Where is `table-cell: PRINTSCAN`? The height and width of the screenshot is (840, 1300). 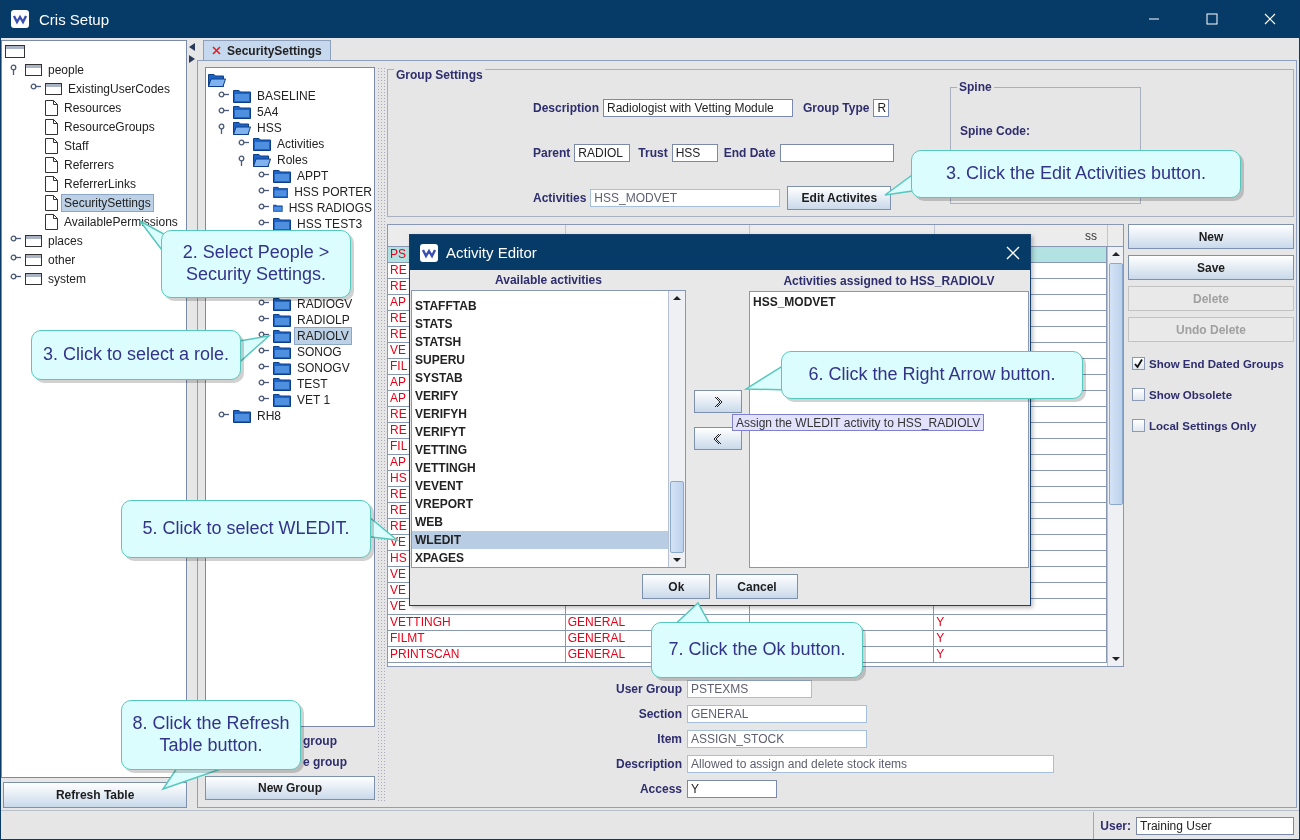
table-cell: PRINTSCAN is located at coordinates (477, 655).